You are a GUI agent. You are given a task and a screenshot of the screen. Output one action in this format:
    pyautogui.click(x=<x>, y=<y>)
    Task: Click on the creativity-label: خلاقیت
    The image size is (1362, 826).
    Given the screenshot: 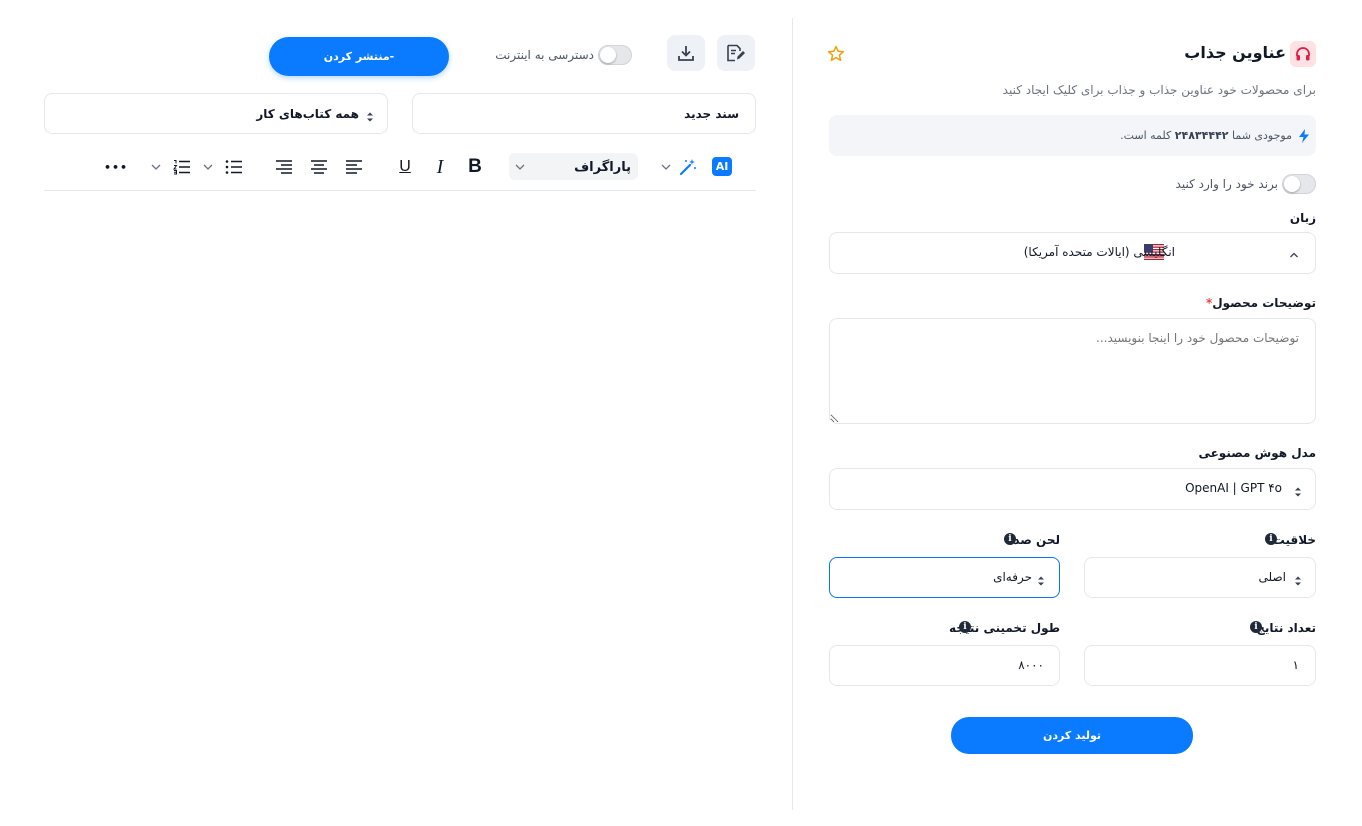 What is the action you would take?
    pyautogui.click(x=1294, y=540)
    